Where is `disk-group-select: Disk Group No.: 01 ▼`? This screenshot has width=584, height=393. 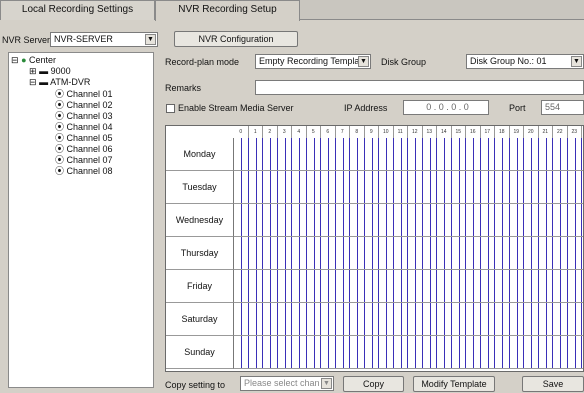 disk-group-select: Disk Group No.: 01 ▼ is located at coordinates (525, 61).